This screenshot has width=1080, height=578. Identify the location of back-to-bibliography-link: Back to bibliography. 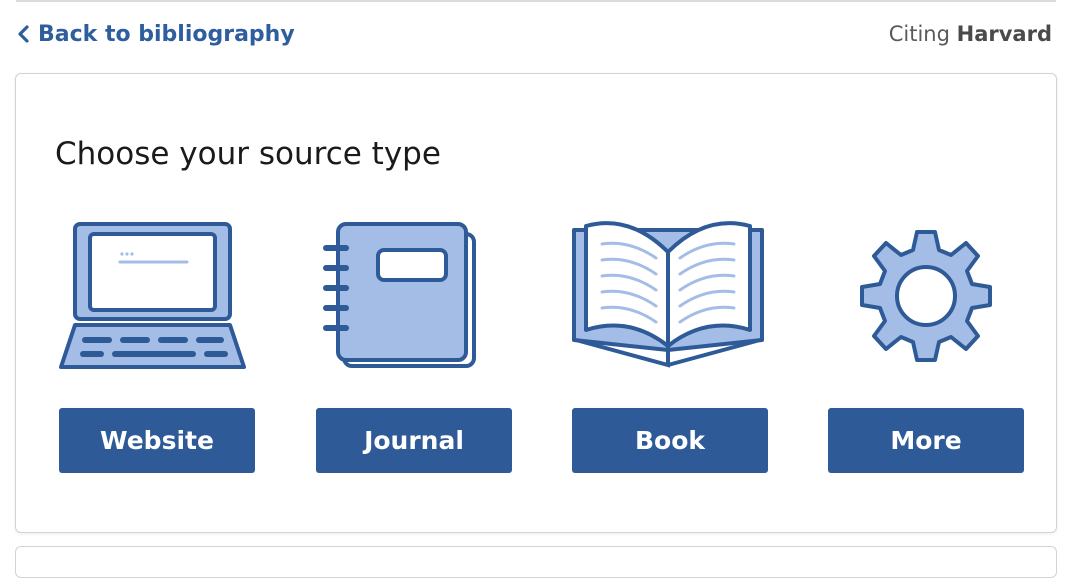
(155, 34).